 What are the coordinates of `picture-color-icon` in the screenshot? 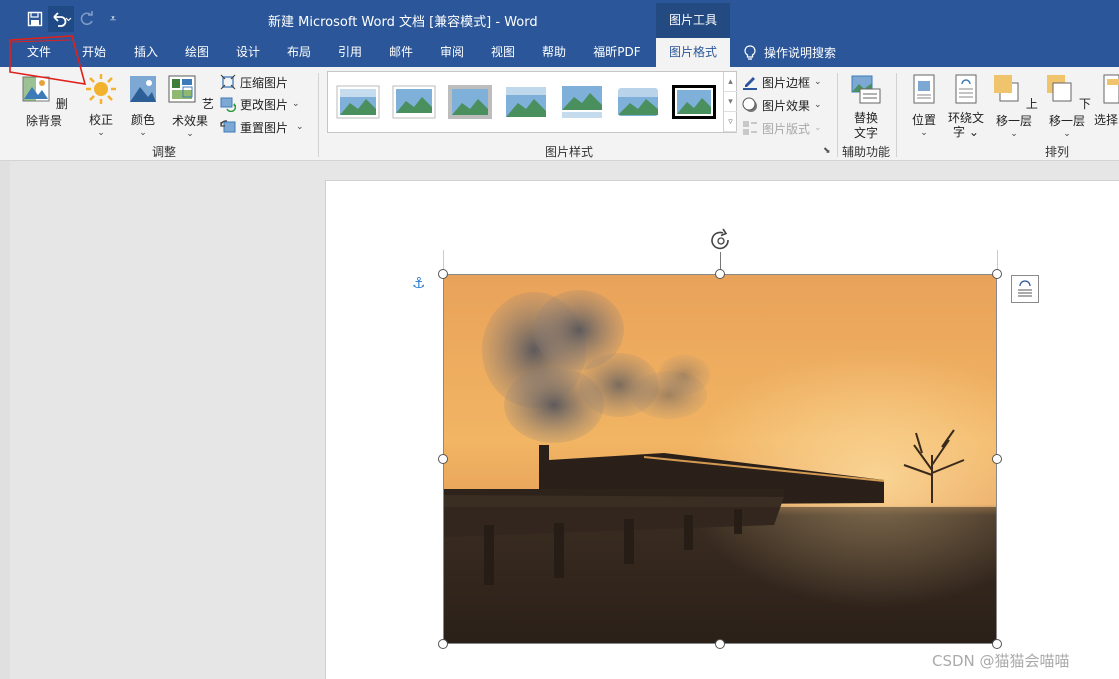 It's located at (143, 89).